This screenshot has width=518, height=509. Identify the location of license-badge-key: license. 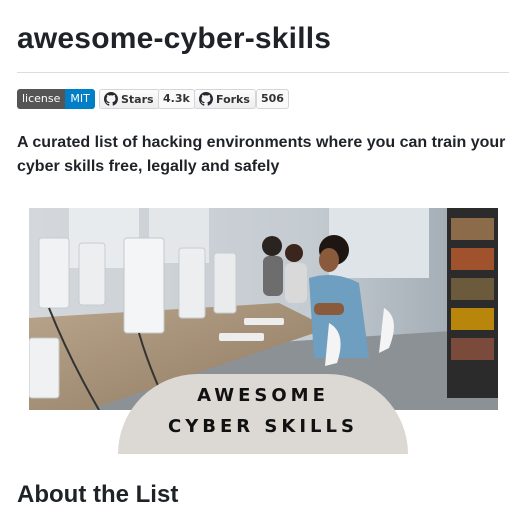
(41, 99).